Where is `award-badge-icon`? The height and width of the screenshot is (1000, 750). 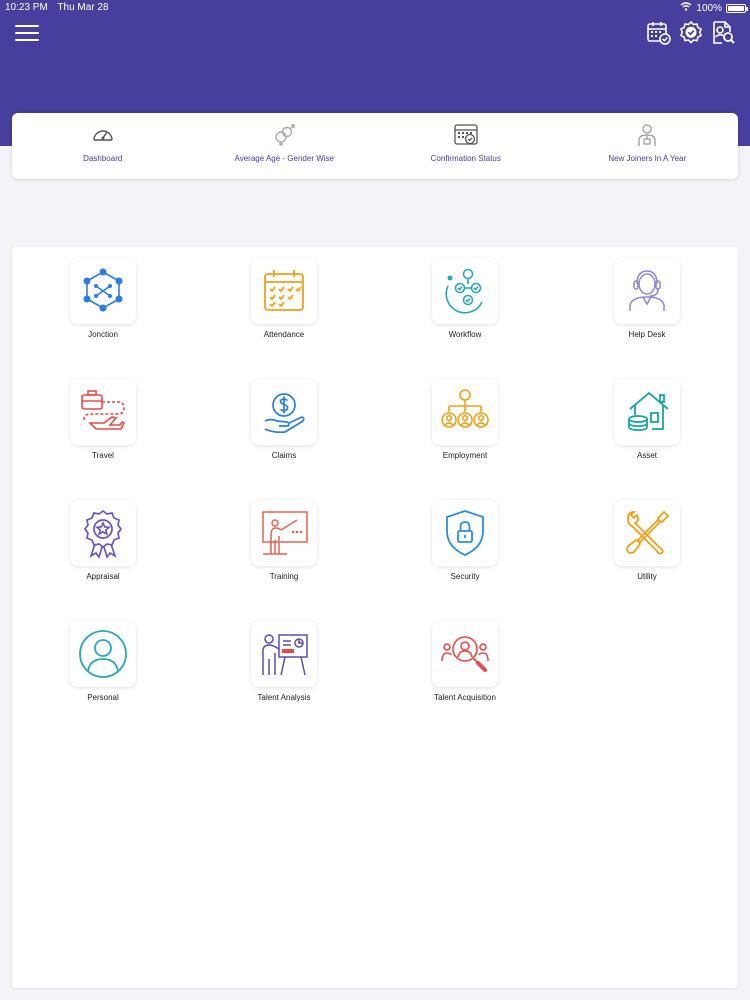 award-badge-icon is located at coordinates (103, 534).